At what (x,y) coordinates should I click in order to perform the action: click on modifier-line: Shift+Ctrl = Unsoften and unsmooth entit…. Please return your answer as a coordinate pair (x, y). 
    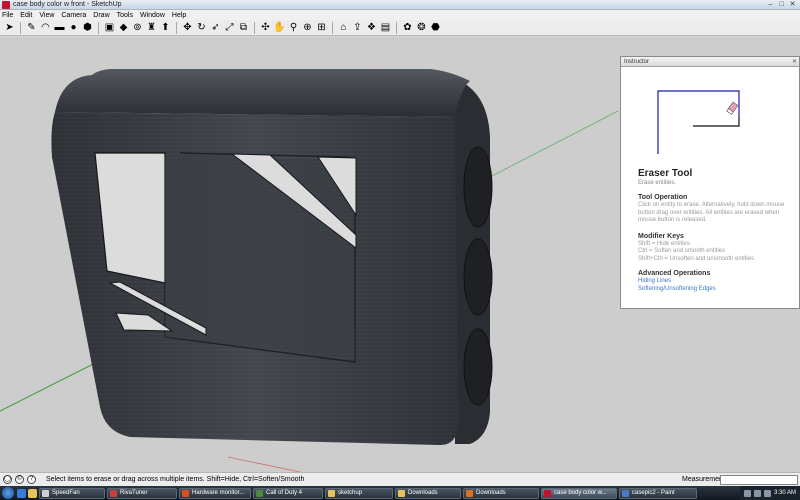
    Looking at the image, I should click on (696, 258).